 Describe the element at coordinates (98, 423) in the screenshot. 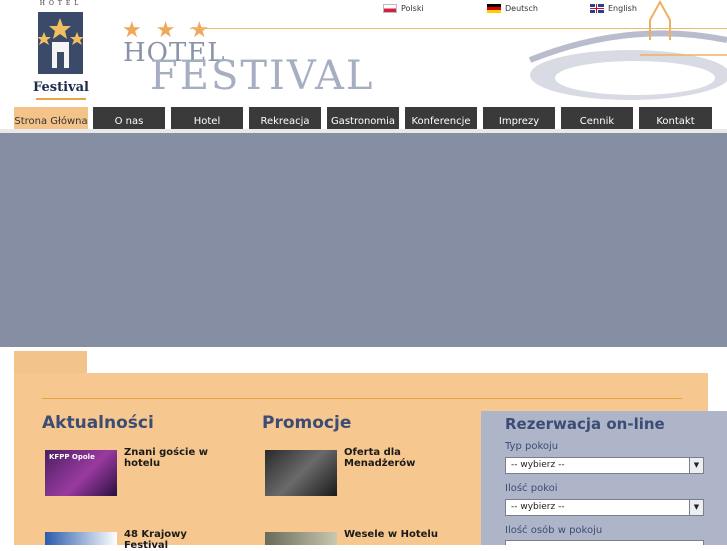

I see `news-section-title: Aktualności` at that location.